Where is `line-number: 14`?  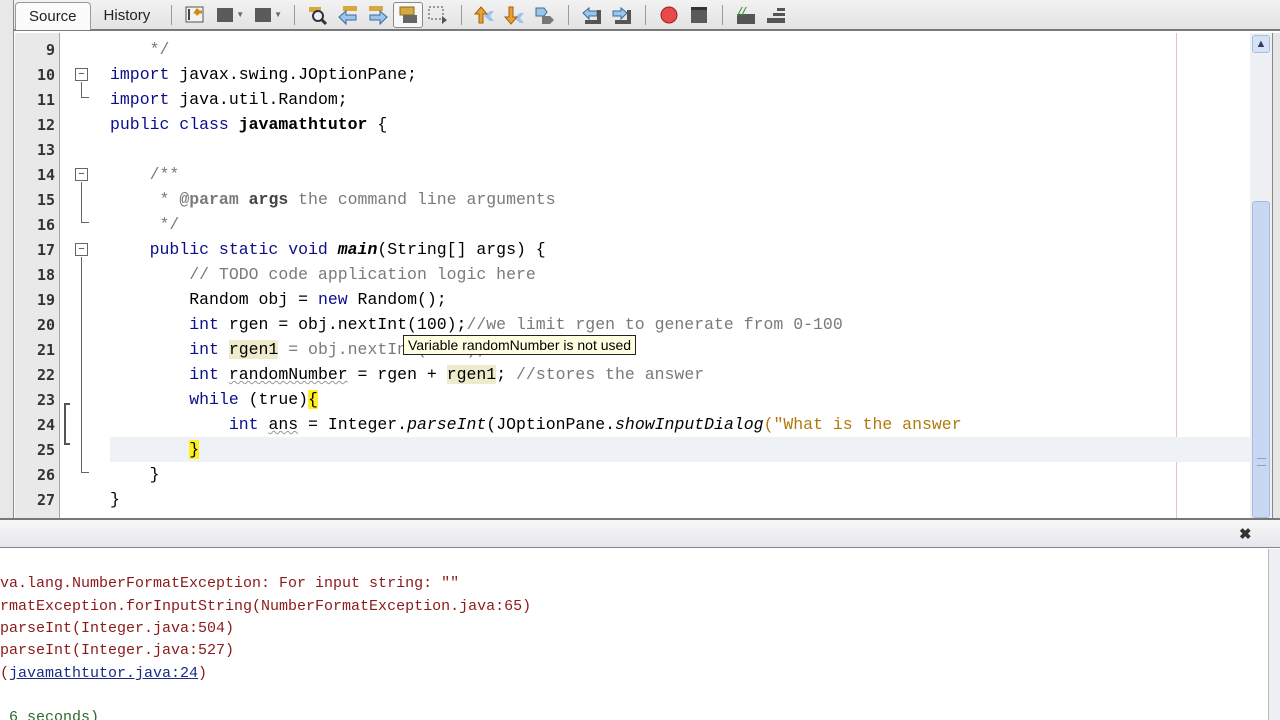 line-number: 14 is located at coordinates (45, 175).